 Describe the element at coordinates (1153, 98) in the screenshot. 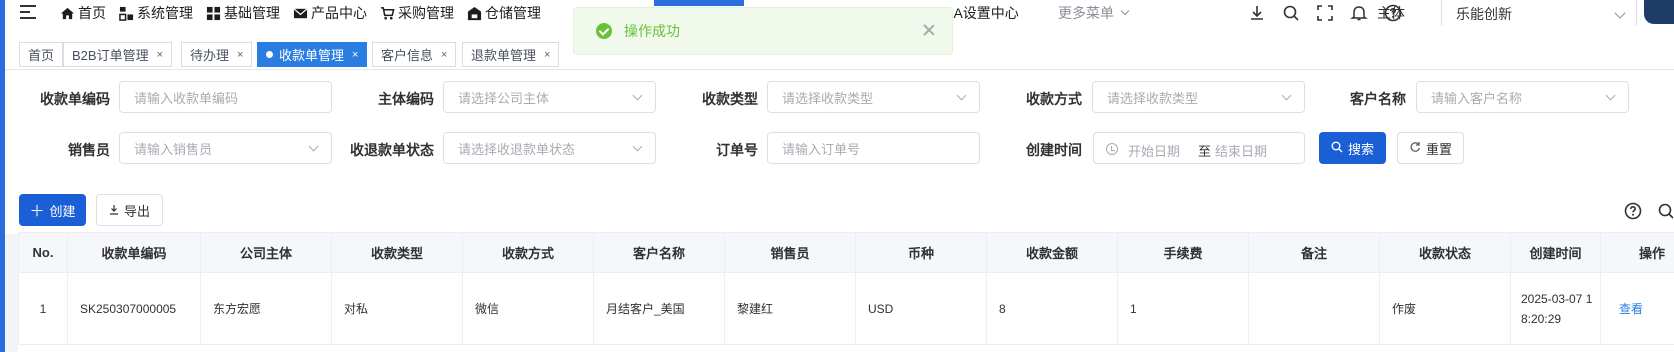

I see `receipt-method-placeholder: 请选择收款类型` at that location.